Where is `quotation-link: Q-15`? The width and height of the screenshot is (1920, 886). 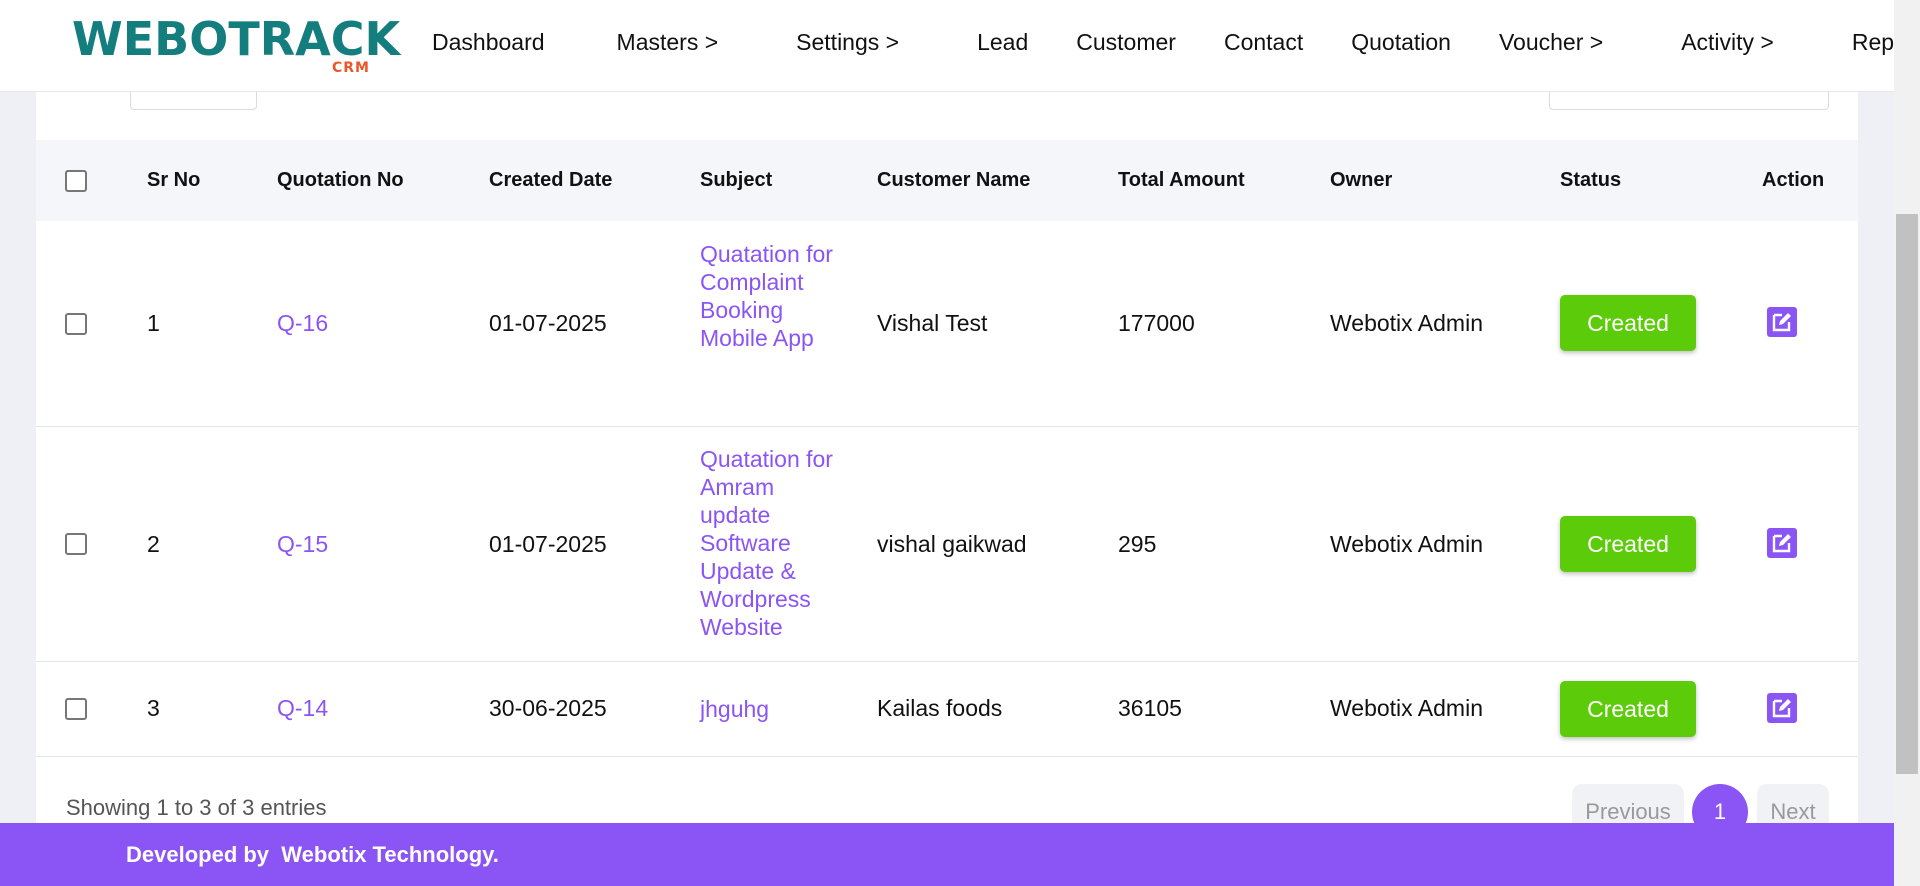 quotation-link: Q-15 is located at coordinates (302, 544).